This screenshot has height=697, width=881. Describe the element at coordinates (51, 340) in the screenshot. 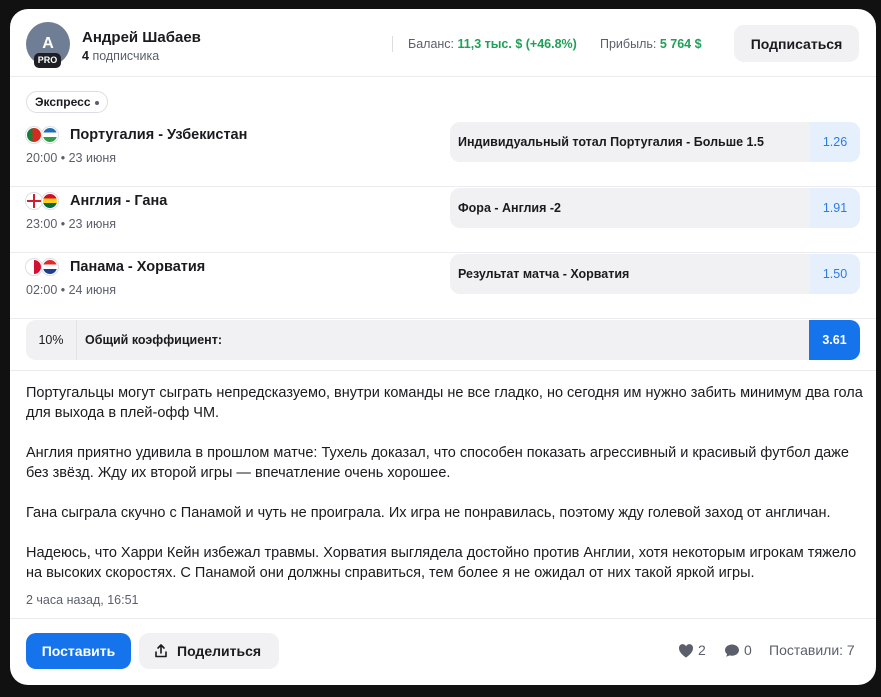

I see `stake-percent: 10%` at that location.